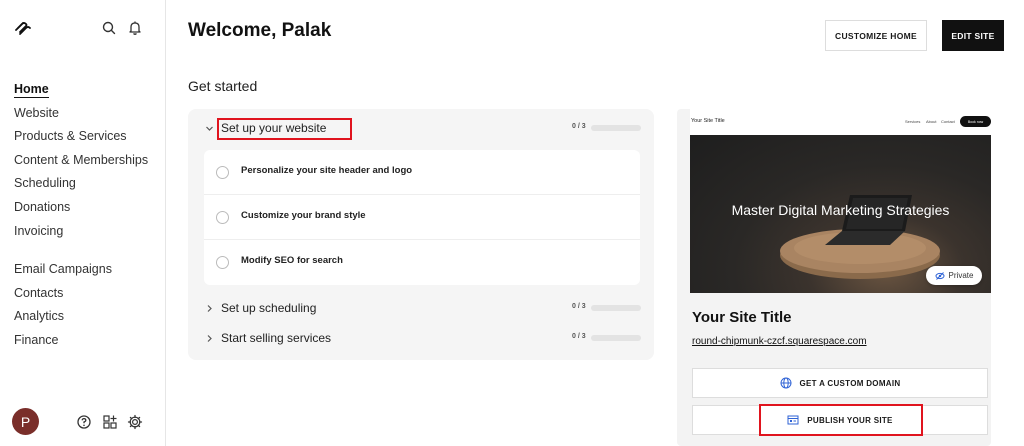 The width and height of the screenshot is (1024, 446). I want to click on sidebar-item-donations: Donations, so click(81, 210).